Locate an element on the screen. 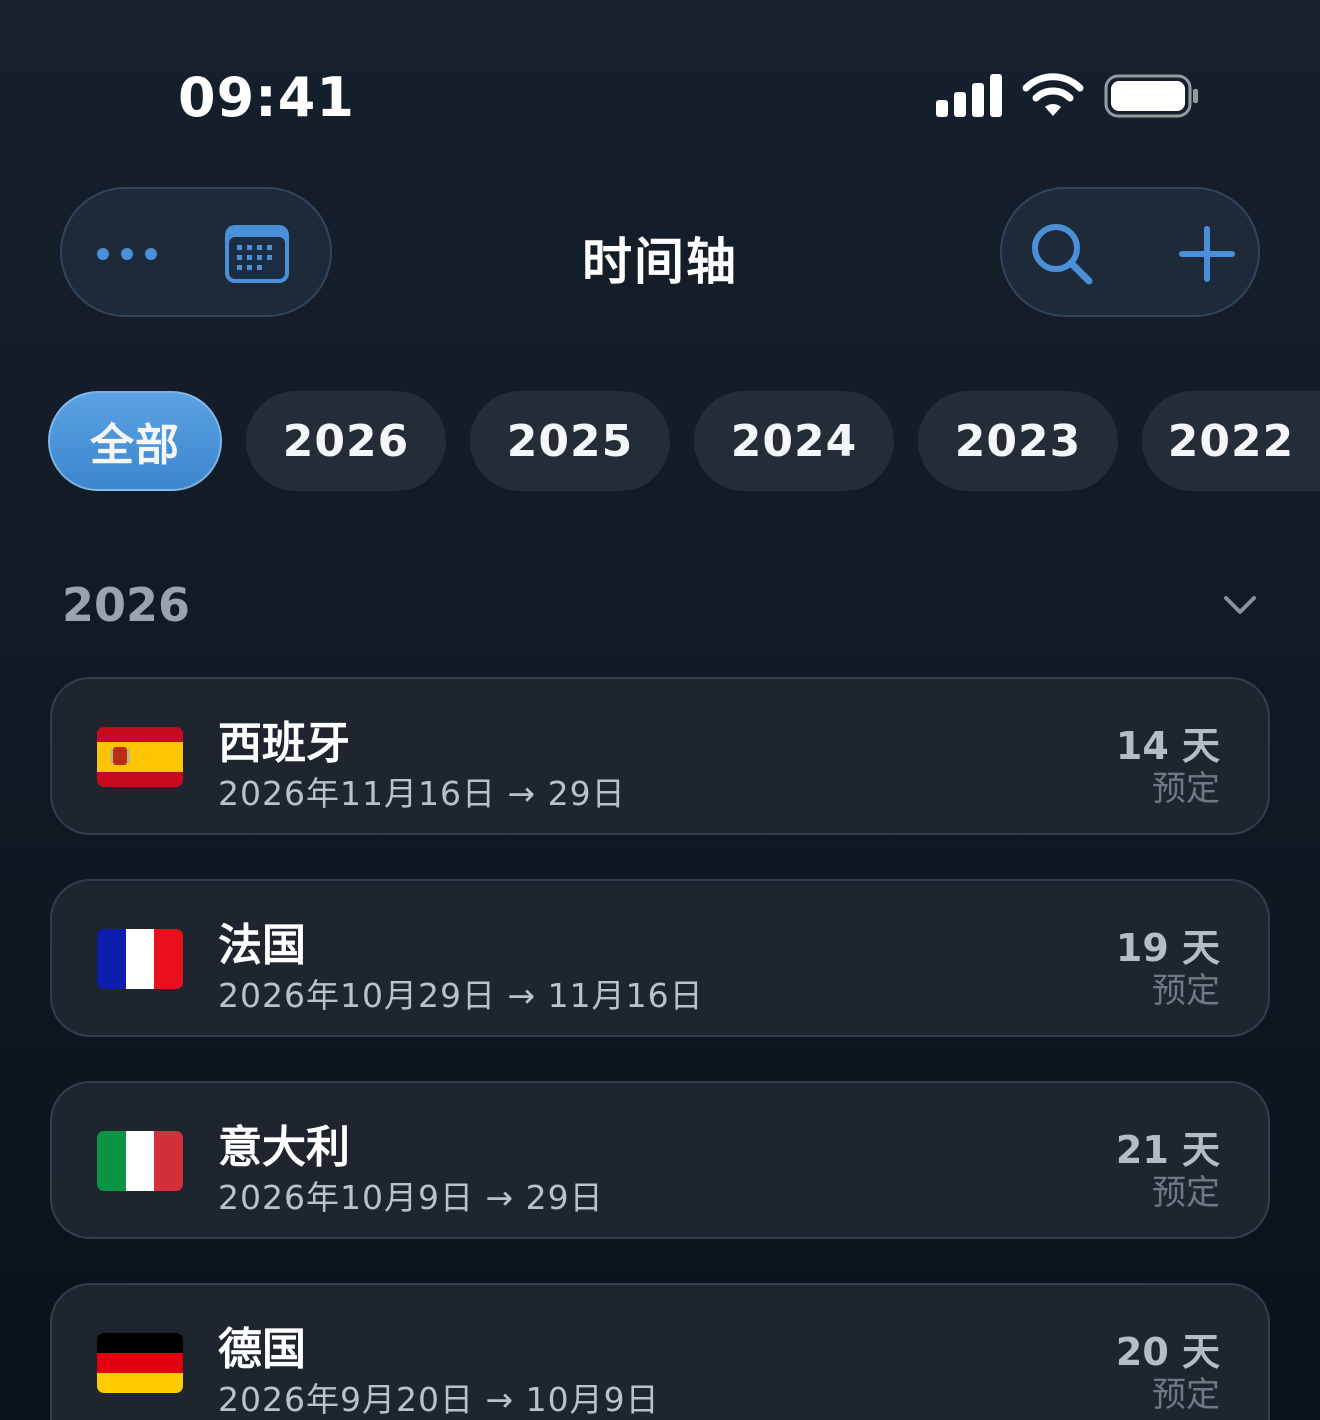 The width and height of the screenshot is (1320, 1420). search-button is located at coordinates (1062, 254).